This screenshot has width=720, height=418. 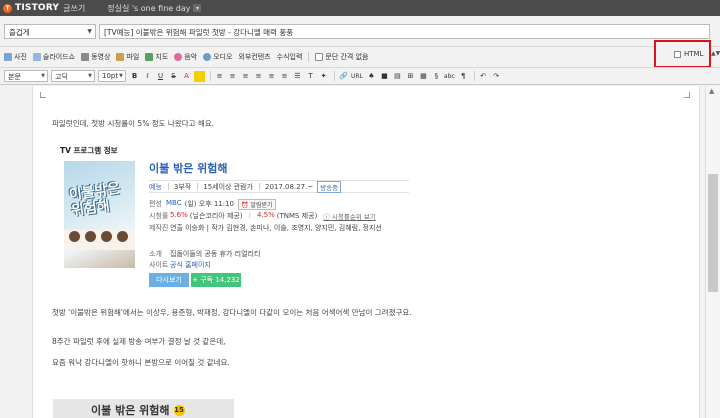 What do you see at coordinates (139, 341) in the screenshot?
I see `body-paragraph: 8주간 파일럿 후에 실제 방송 여부가 결정 날 것 같은데,` at bounding box center [139, 341].